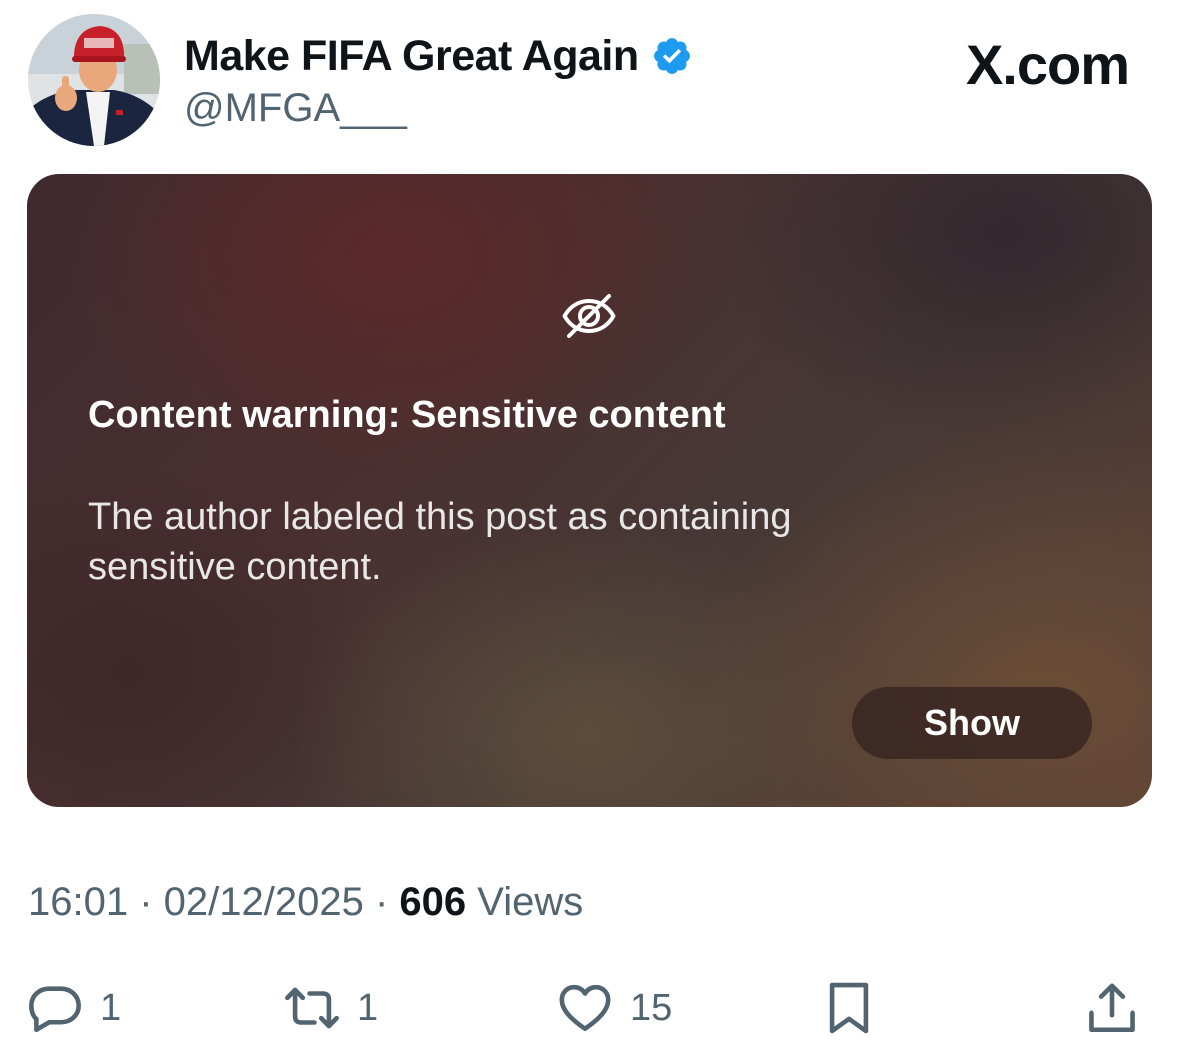 The height and width of the screenshot is (1062, 1179). Describe the element at coordinates (614, 1008) in the screenshot. I see `like-button: 15` at that location.